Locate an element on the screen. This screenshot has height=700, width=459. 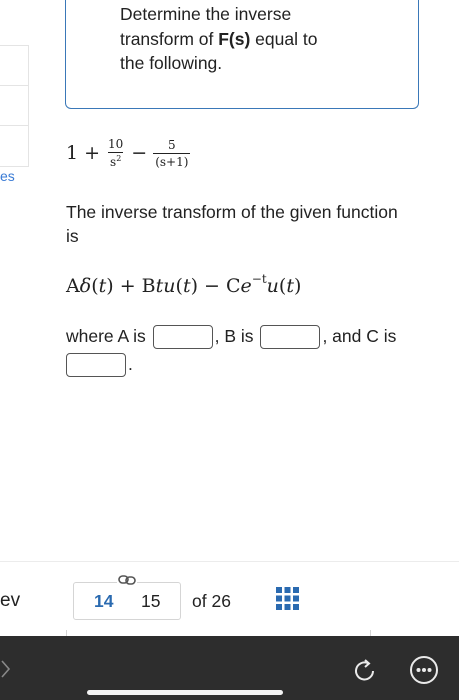
sidebar-table is located at coordinates (14, 106).